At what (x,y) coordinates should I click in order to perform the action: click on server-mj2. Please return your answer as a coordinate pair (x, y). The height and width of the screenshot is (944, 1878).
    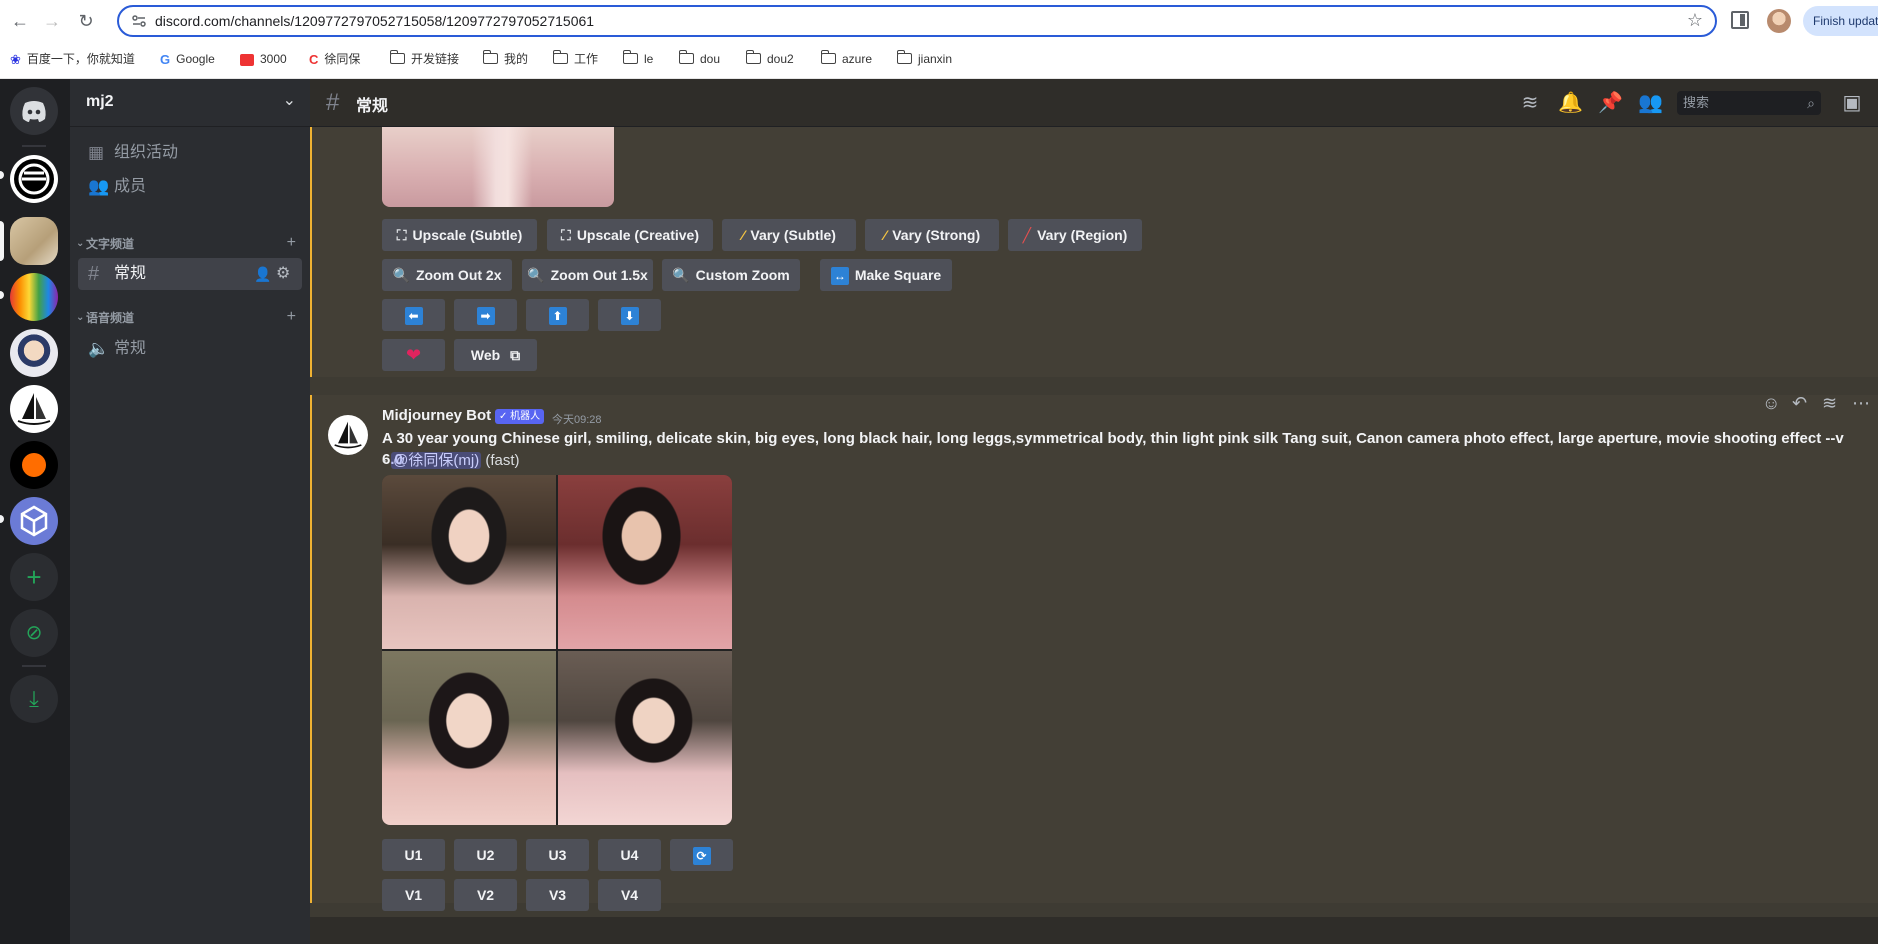
    Looking at the image, I should click on (34, 241).